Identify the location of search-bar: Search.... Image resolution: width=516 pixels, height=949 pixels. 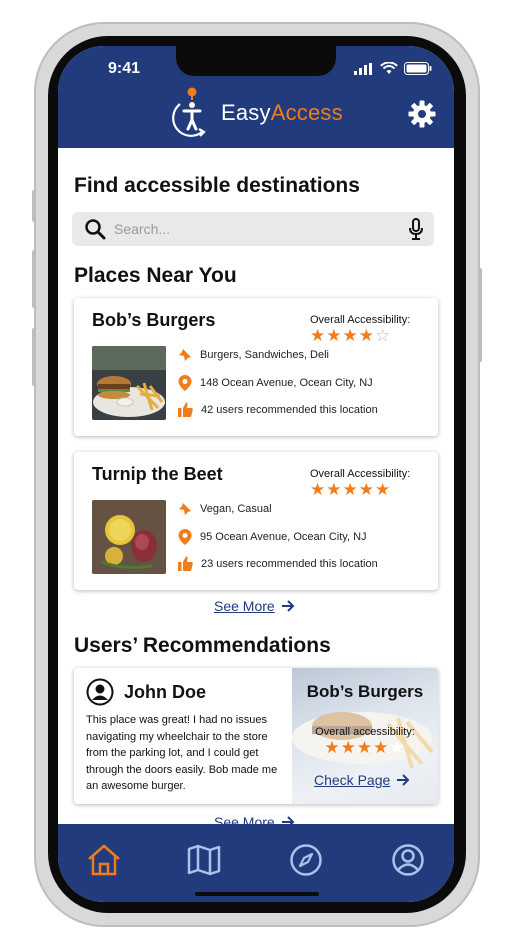
(253, 229).